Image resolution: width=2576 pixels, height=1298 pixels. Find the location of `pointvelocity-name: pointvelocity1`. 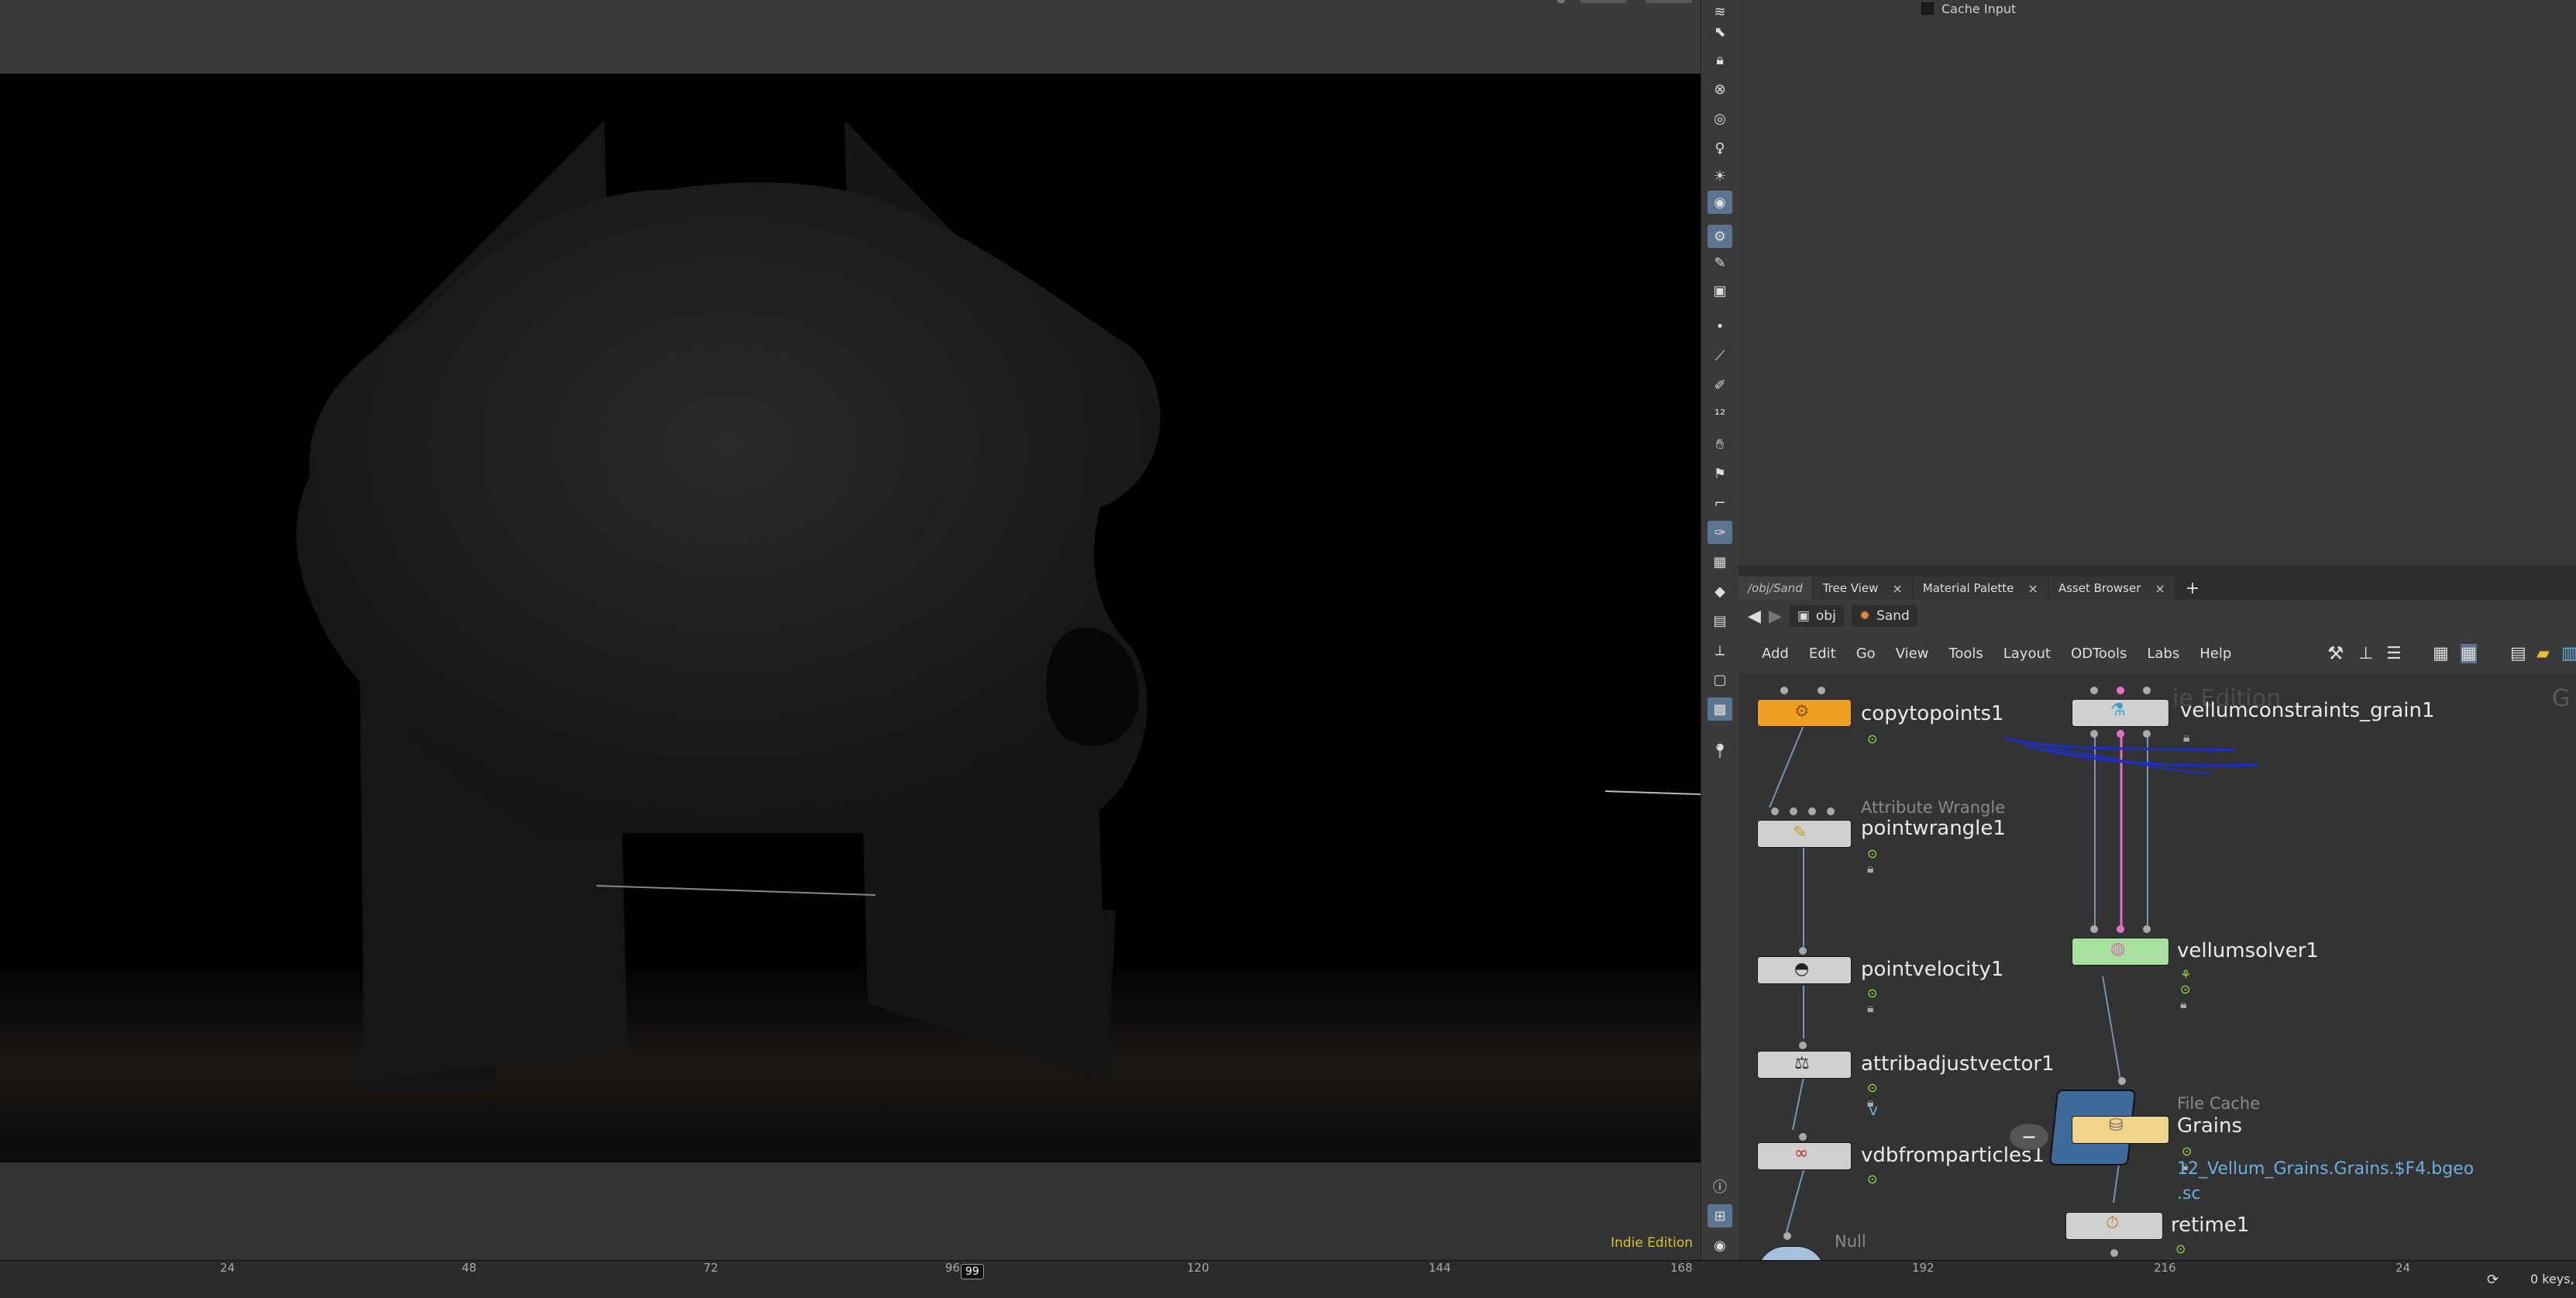

pointvelocity-name: pointvelocity1 is located at coordinates (1932, 970).